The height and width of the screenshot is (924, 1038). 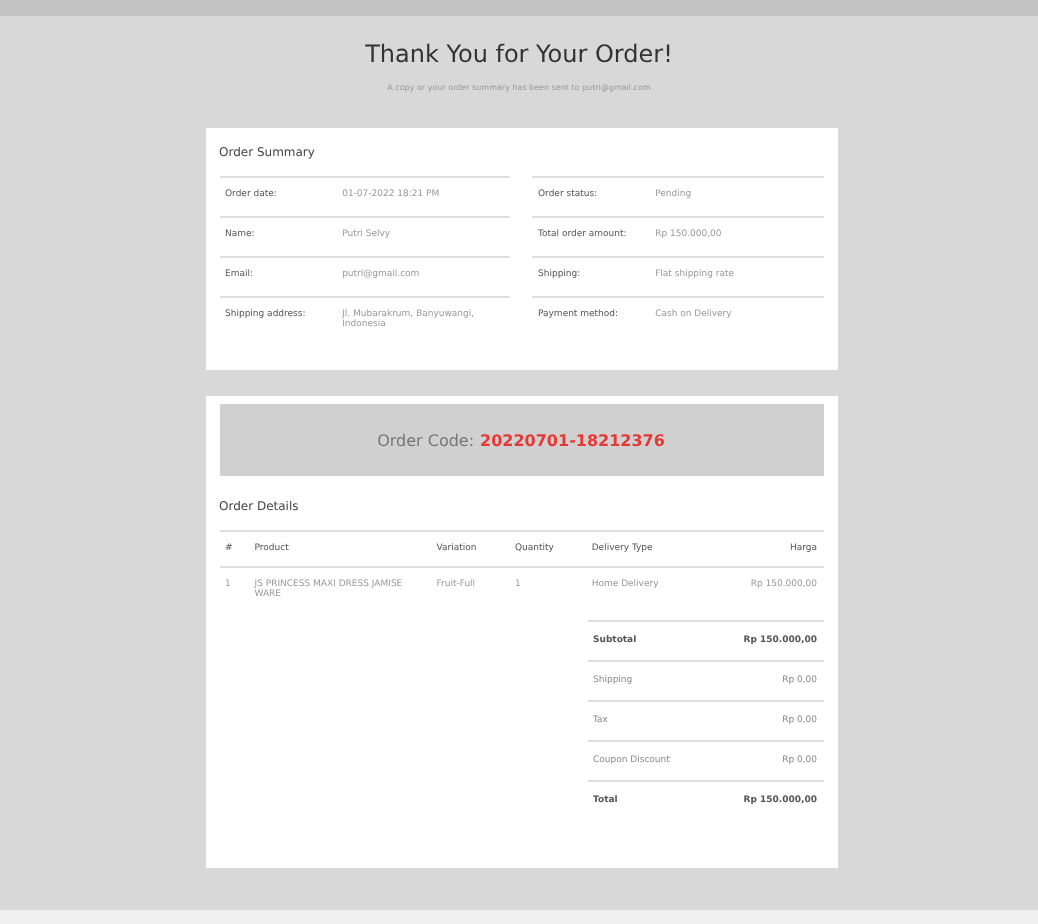 What do you see at coordinates (572, 440) in the screenshot?
I see `order-code: 20220701-18212376` at bounding box center [572, 440].